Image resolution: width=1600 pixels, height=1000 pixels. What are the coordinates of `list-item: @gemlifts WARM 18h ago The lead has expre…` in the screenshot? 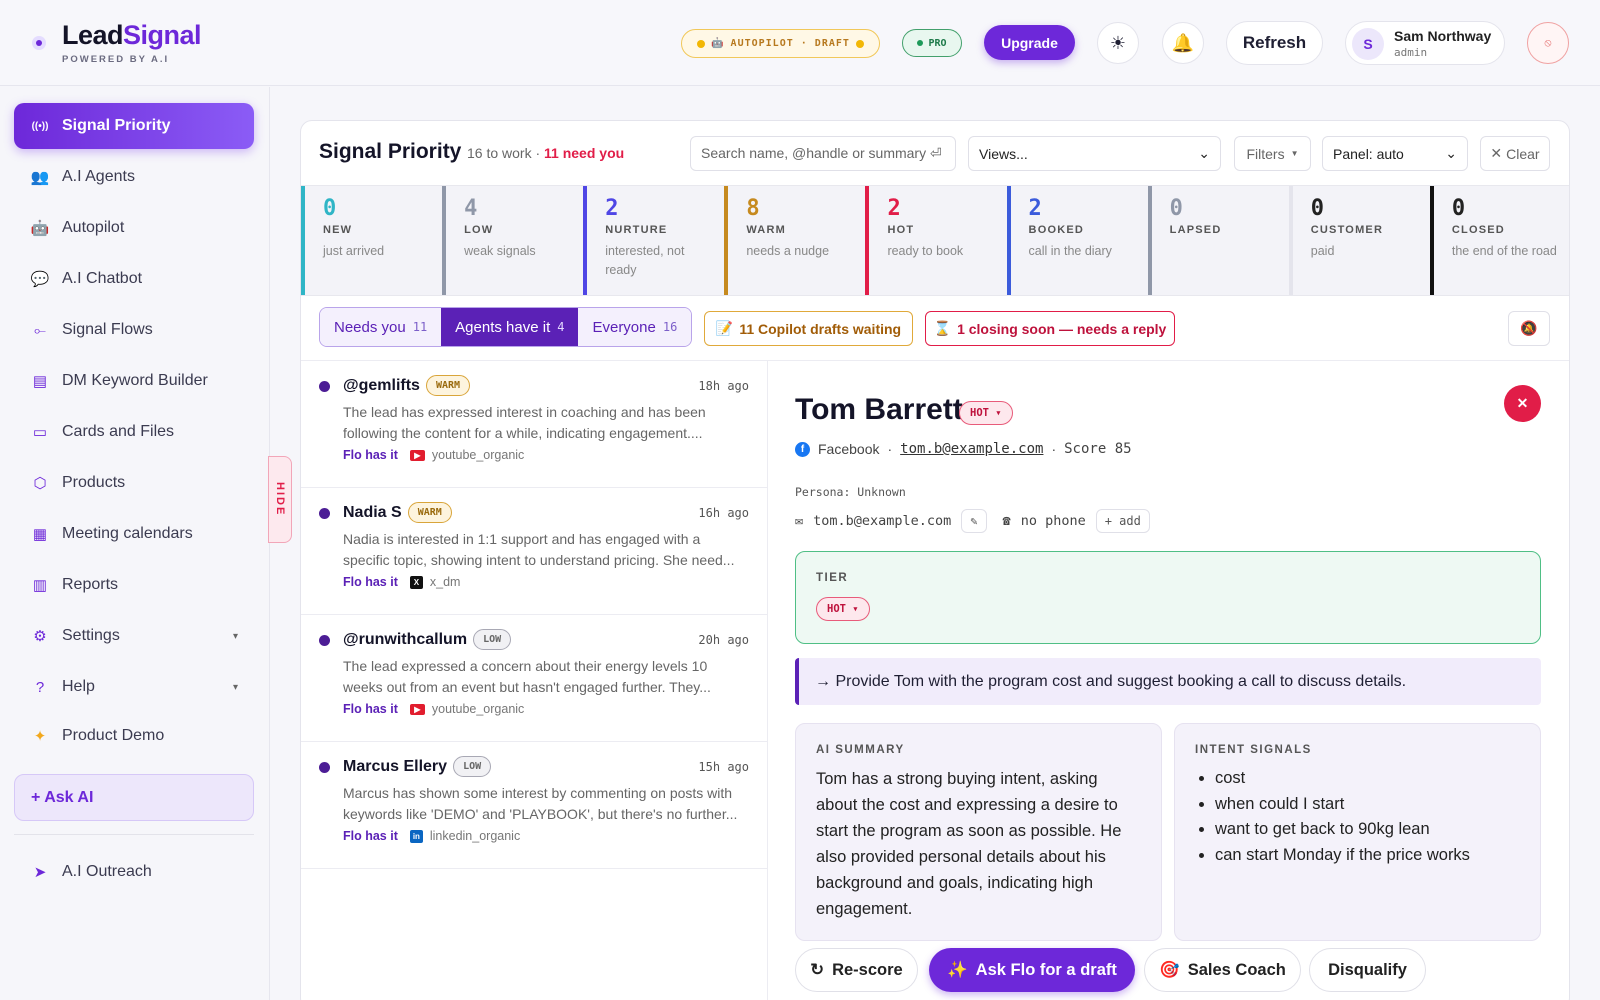 It's located at (534, 424).